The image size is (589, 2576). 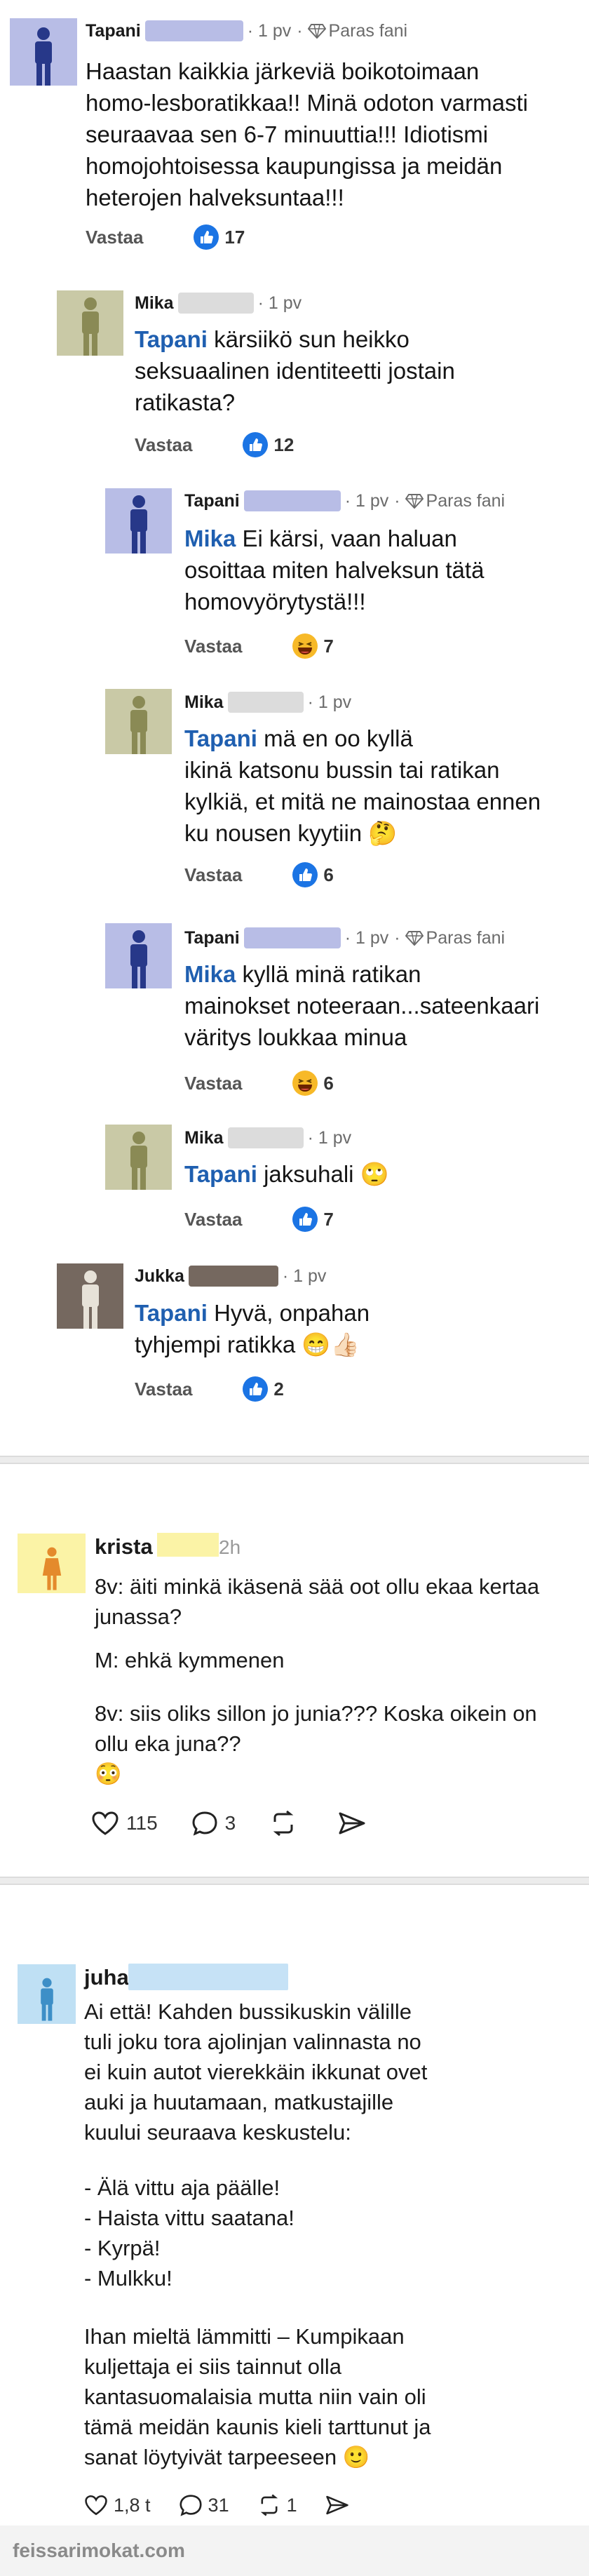 I want to click on like-button: 1,8 t, so click(x=117, y=2505).